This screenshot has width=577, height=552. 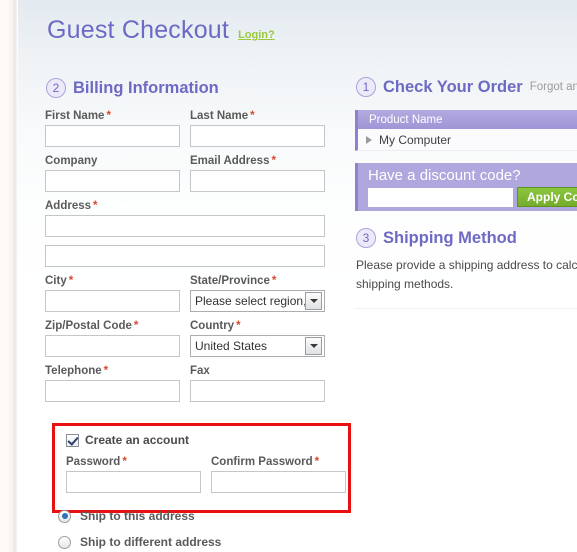 I want to click on password-input, so click(x=133, y=482).